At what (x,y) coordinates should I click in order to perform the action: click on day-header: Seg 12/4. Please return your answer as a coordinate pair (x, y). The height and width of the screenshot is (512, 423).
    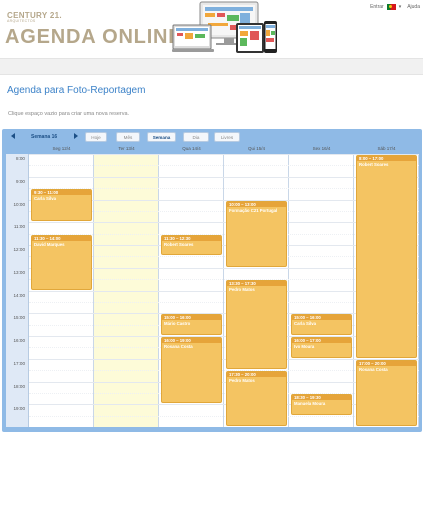
    Looking at the image, I should click on (61, 148).